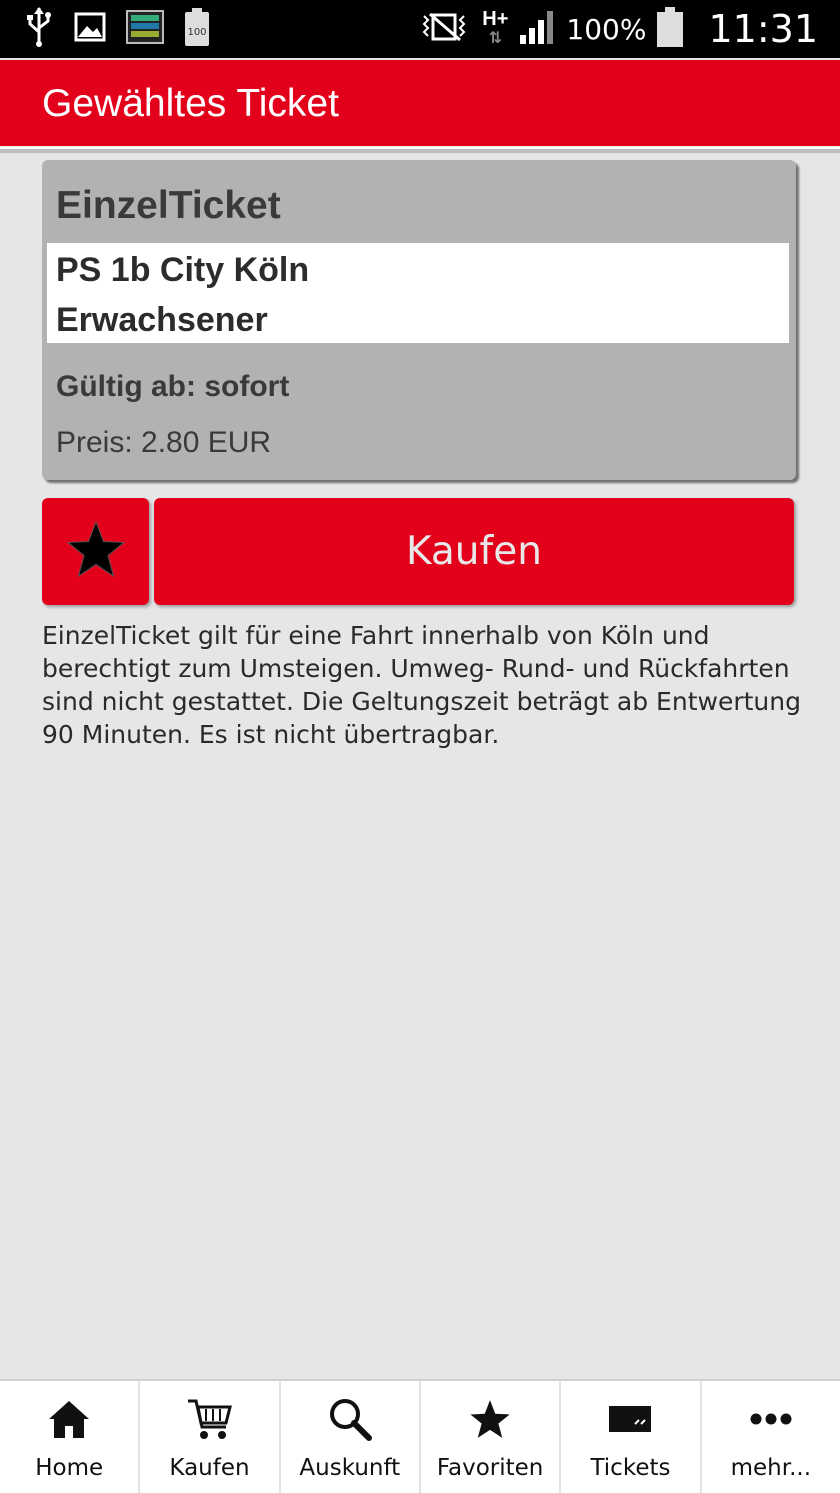 Image resolution: width=840 pixels, height=1493 pixels. What do you see at coordinates (39, 29) in the screenshot?
I see `usb-icon` at bounding box center [39, 29].